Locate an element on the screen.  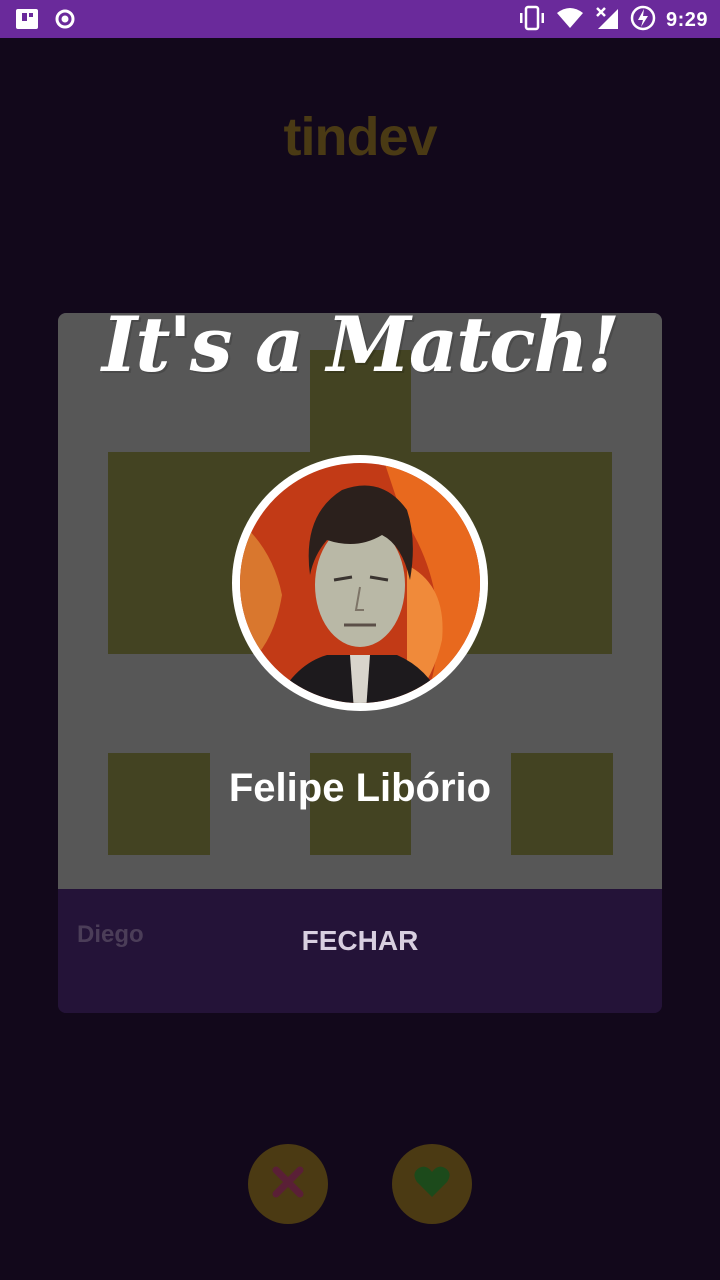
vibrate-icon is located at coordinates (532, 20).